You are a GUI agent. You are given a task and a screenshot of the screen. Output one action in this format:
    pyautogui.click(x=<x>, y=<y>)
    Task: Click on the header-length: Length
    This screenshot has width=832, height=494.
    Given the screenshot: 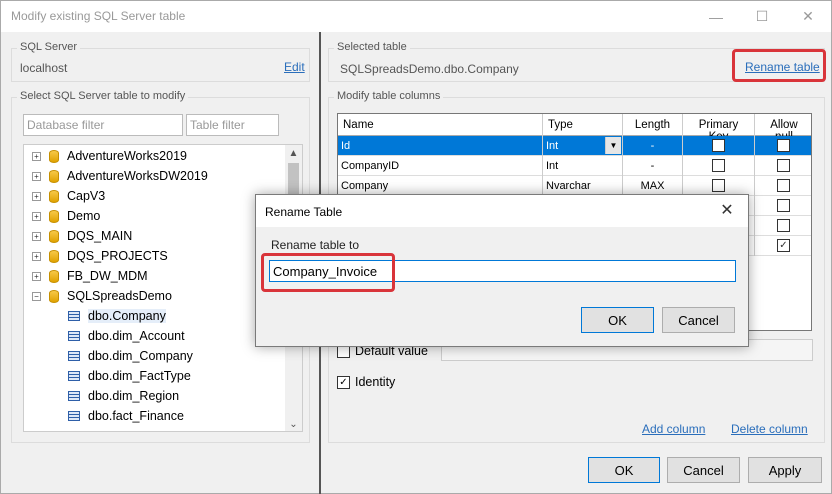 What is the action you would take?
    pyautogui.click(x=653, y=125)
    